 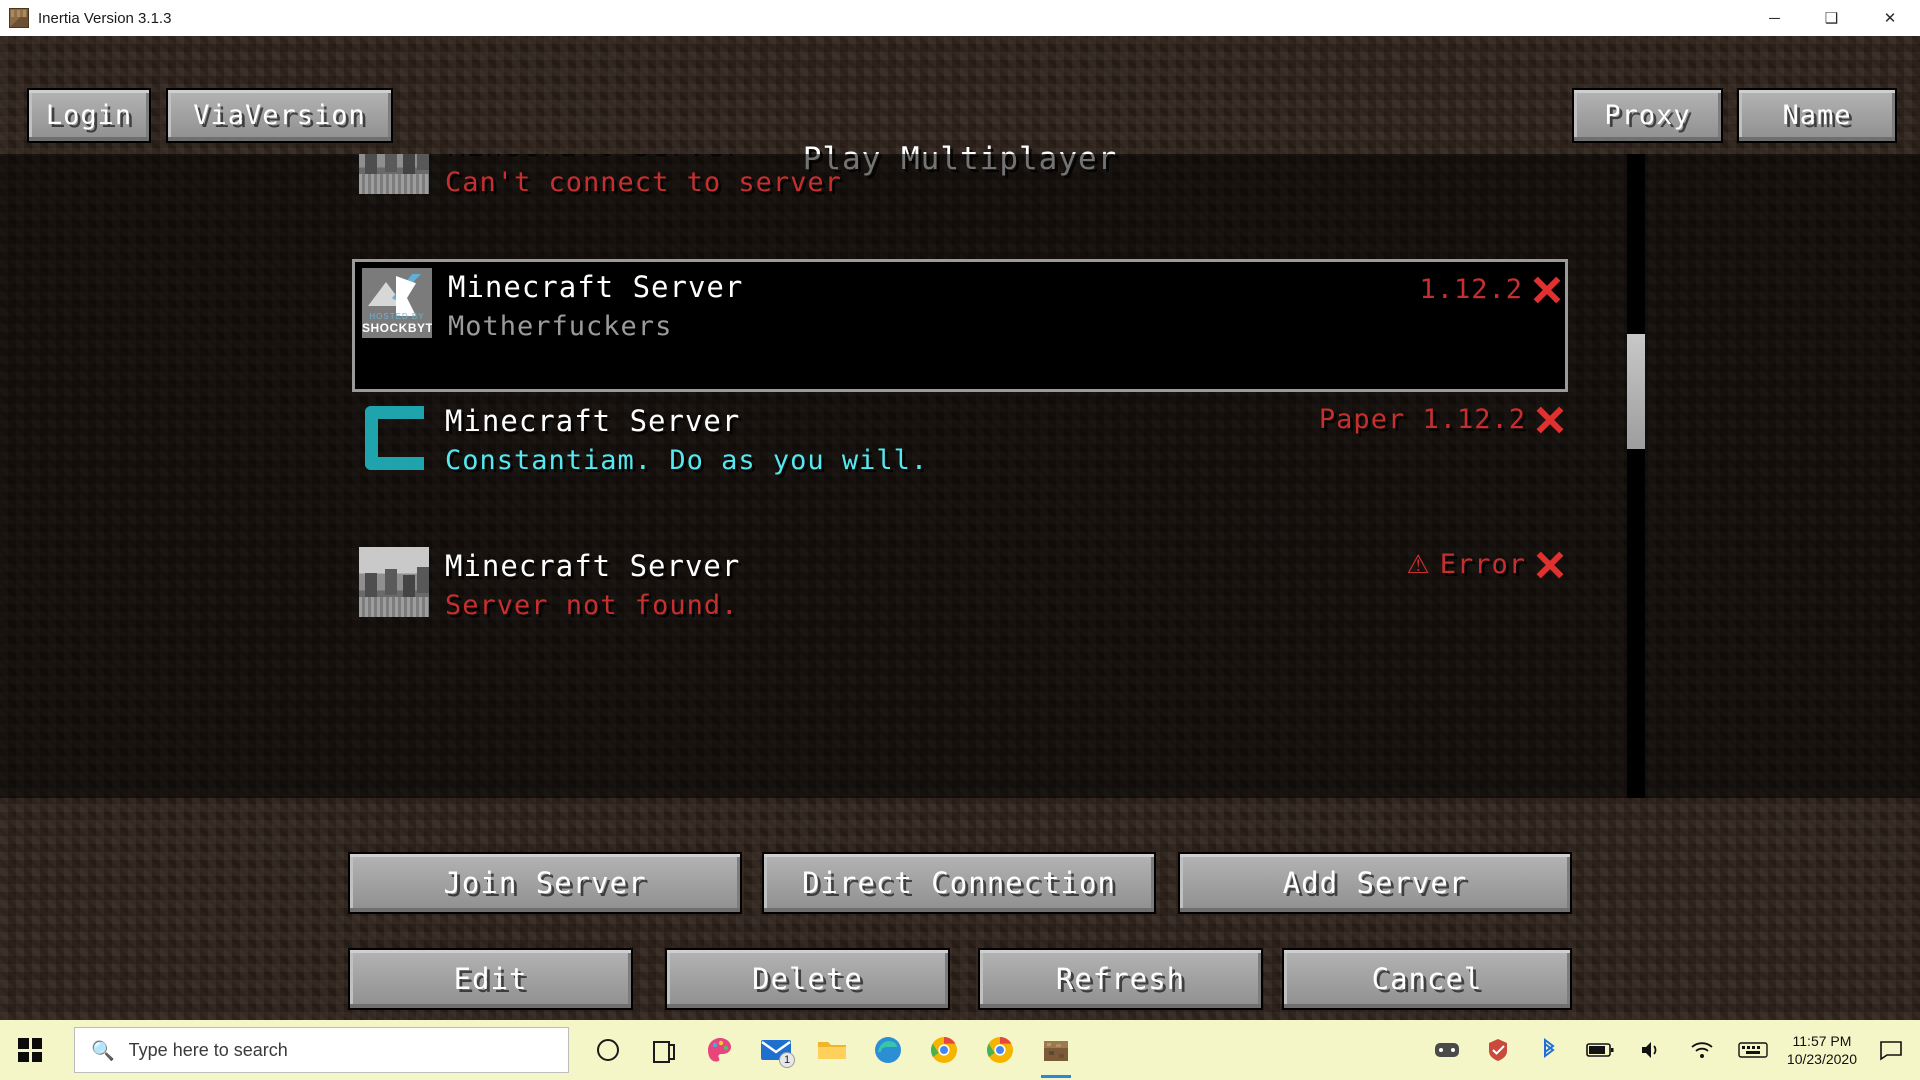 I want to click on login-button: Login, so click(x=89, y=115).